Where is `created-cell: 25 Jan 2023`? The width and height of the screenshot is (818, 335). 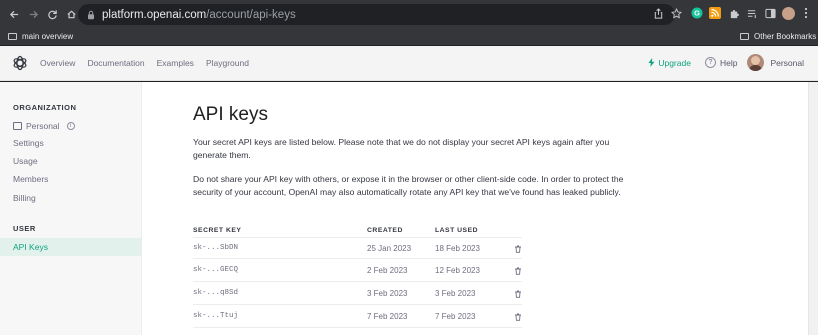 created-cell: 25 Jan 2023 is located at coordinates (389, 248).